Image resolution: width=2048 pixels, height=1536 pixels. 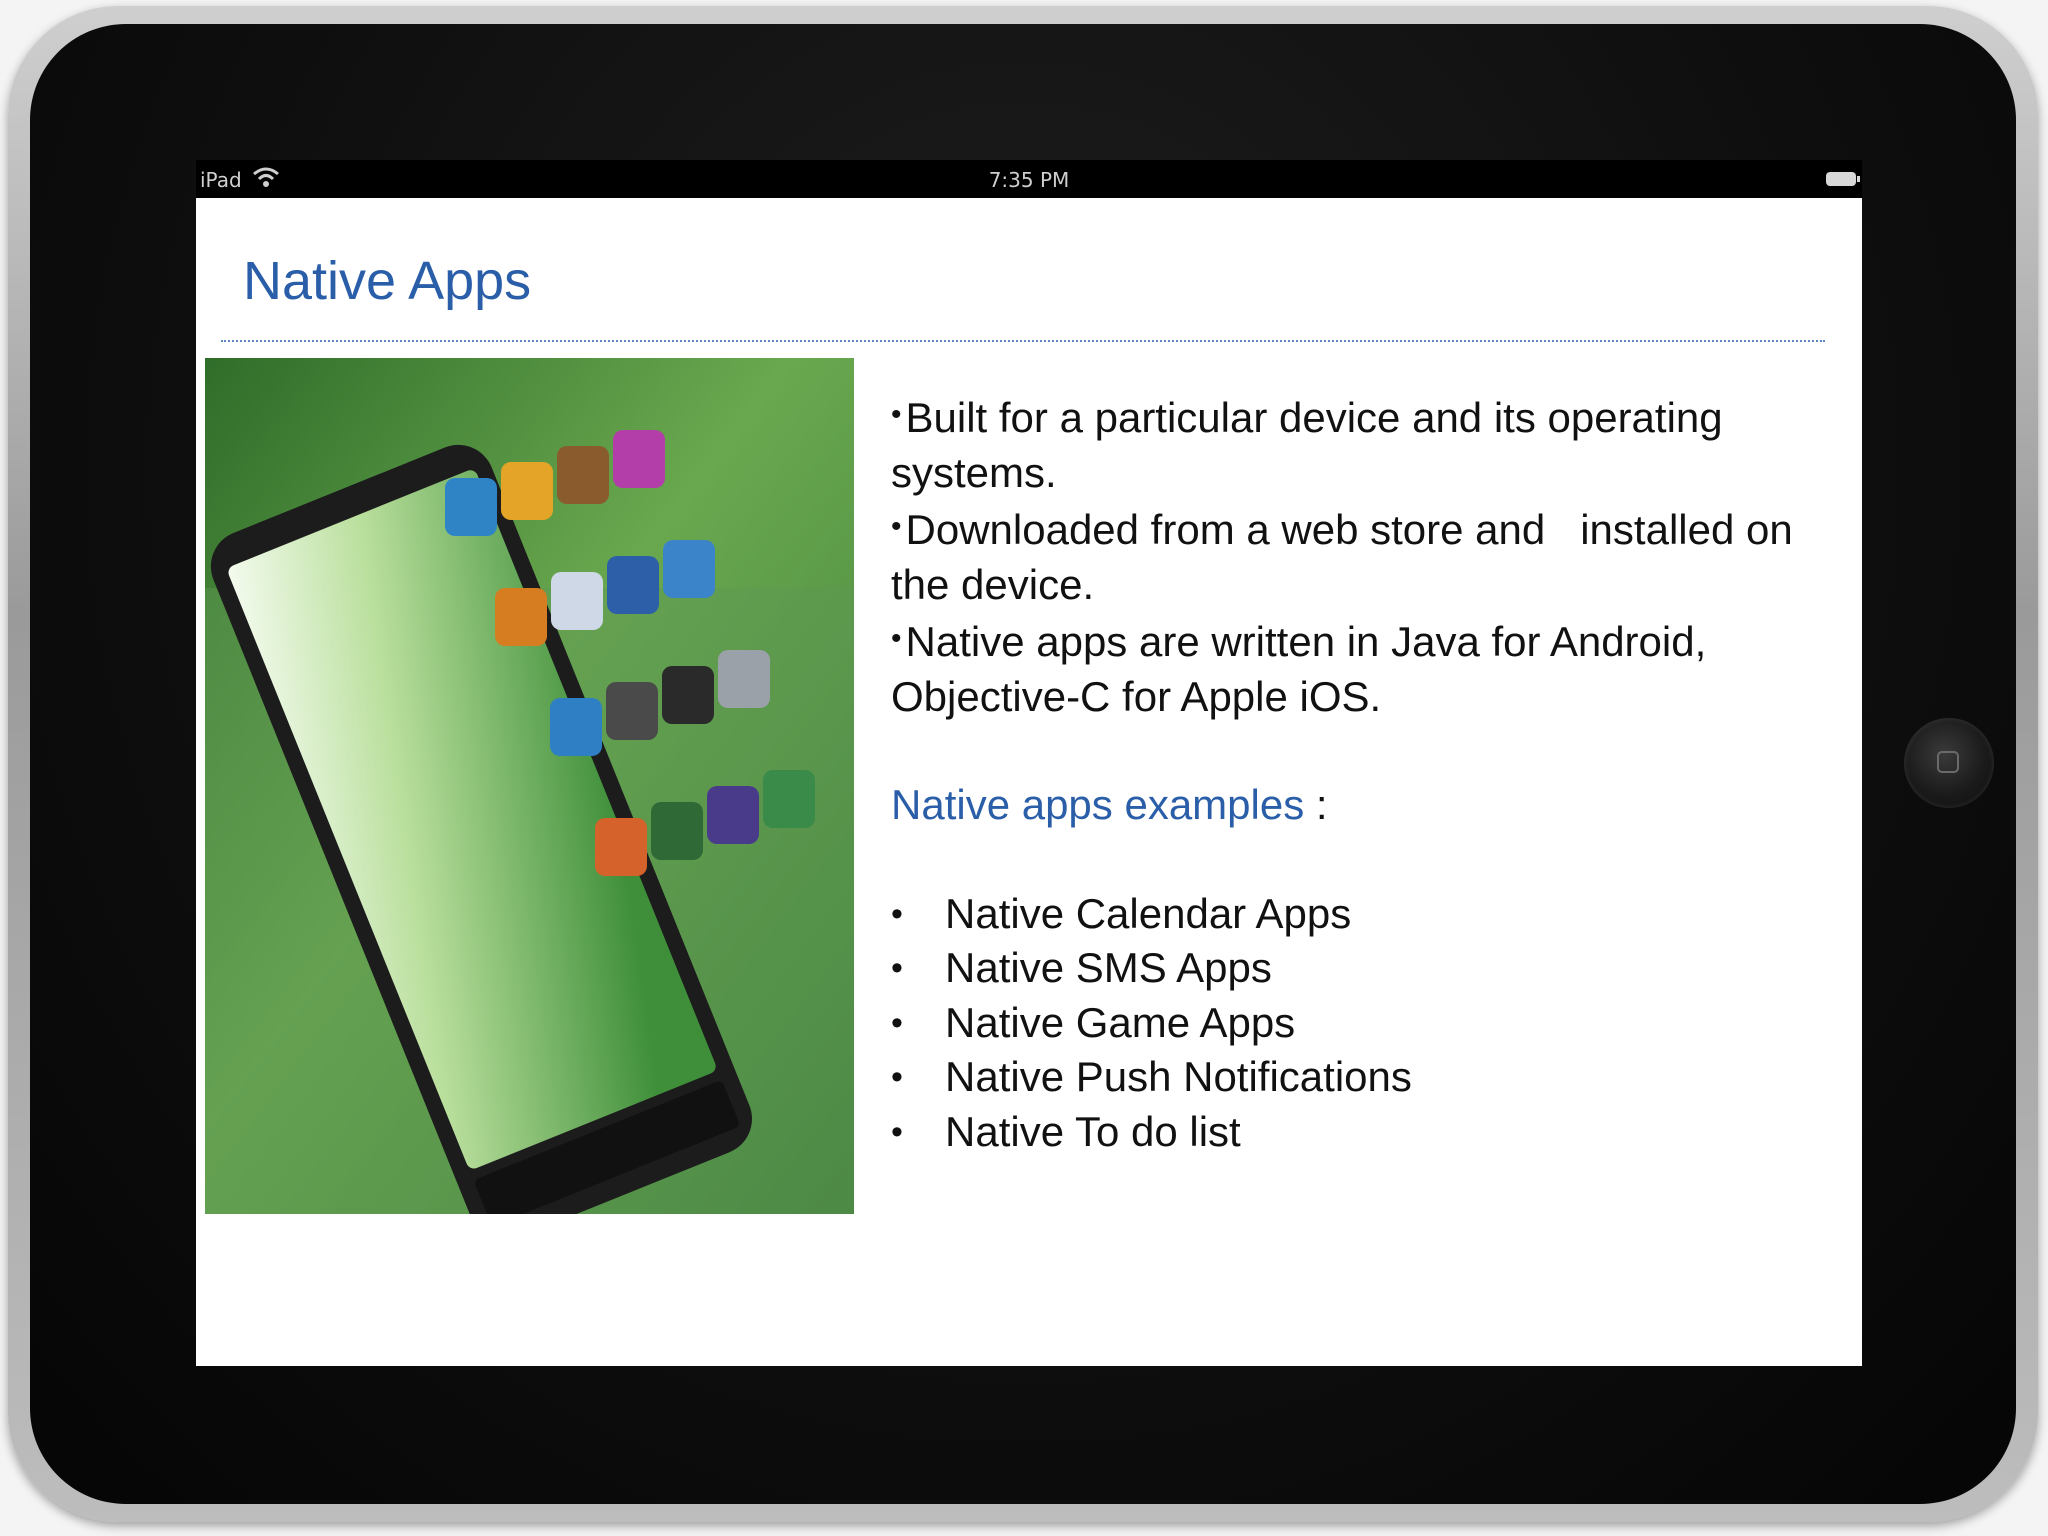 What do you see at coordinates (1366, 968) in the screenshot?
I see `list-item: • Native SMS Apps` at bounding box center [1366, 968].